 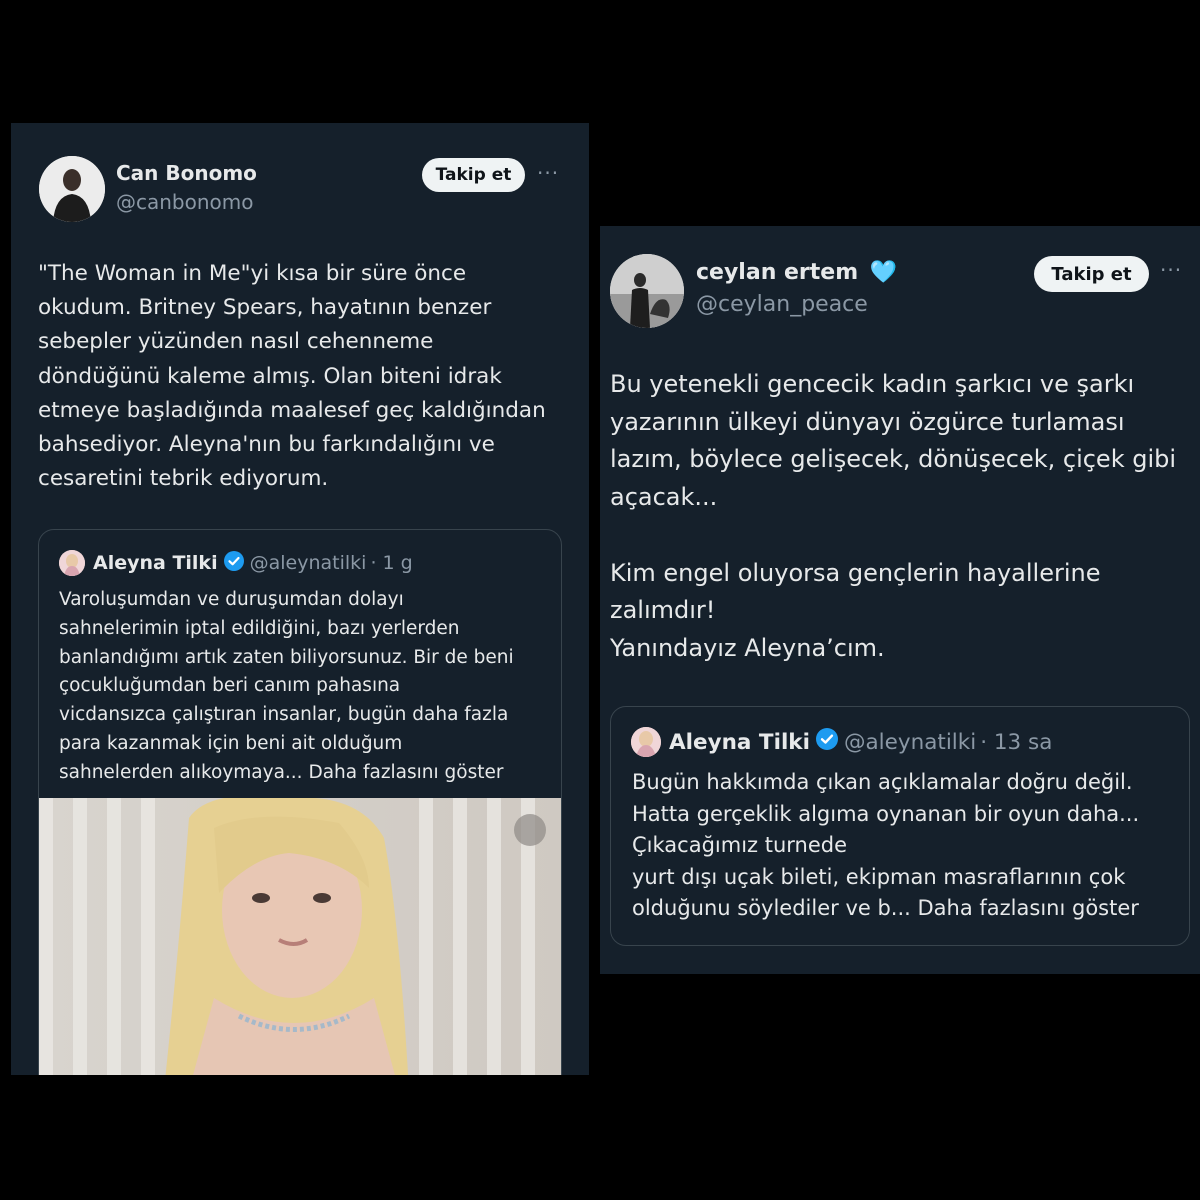 I want to click on quoted-tweet-time: · 1 g, so click(x=391, y=563).